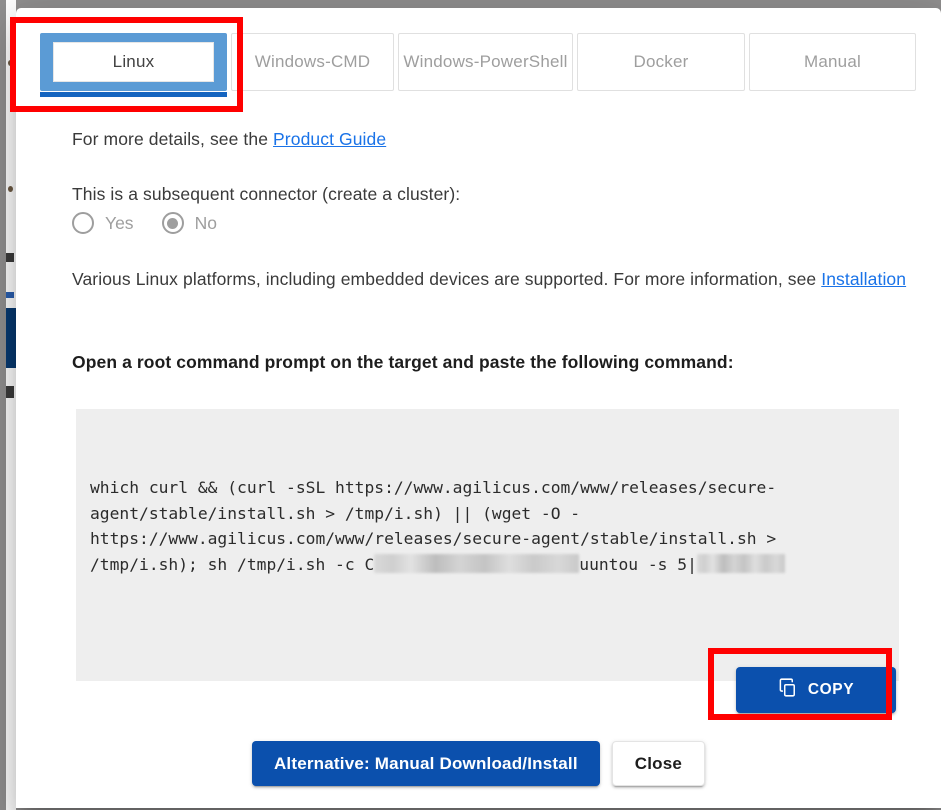  What do you see at coordinates (189, 223) in the screenshot?
I see `radio-option-no: No` at bounding box center [189, 223].